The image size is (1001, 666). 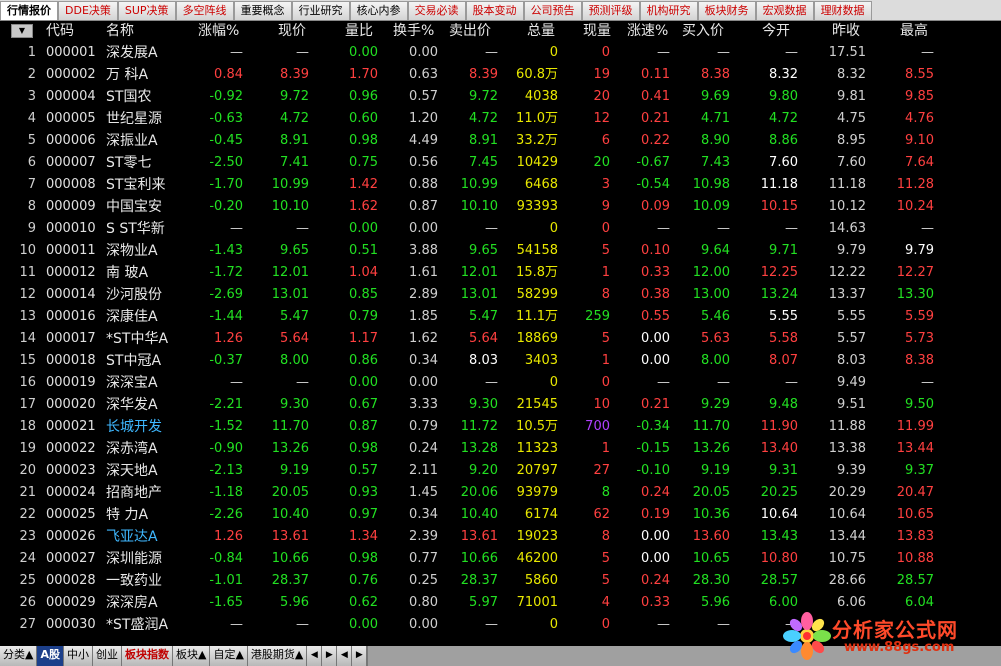 I want to click on stock-name: ST零七, so click(x=128, y=163).